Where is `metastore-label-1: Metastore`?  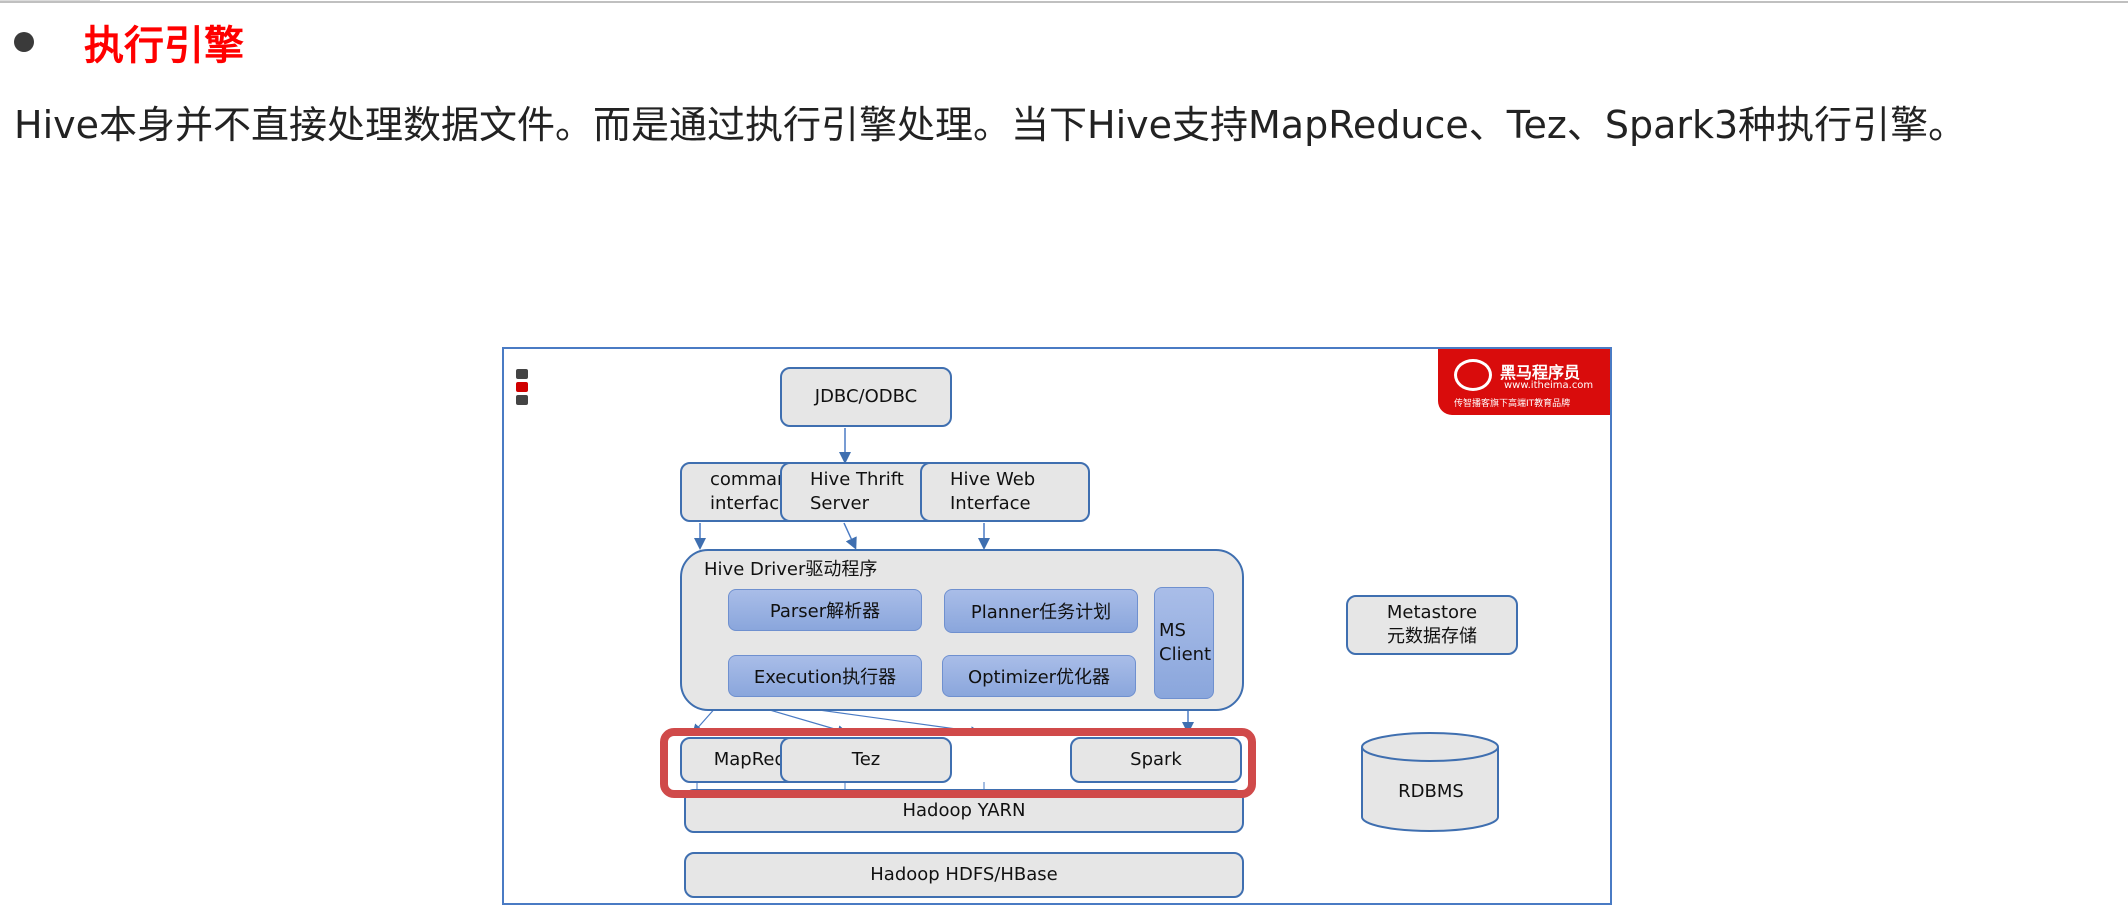
metastore-label-1: Metastore is located at coordinates (1432, 612).